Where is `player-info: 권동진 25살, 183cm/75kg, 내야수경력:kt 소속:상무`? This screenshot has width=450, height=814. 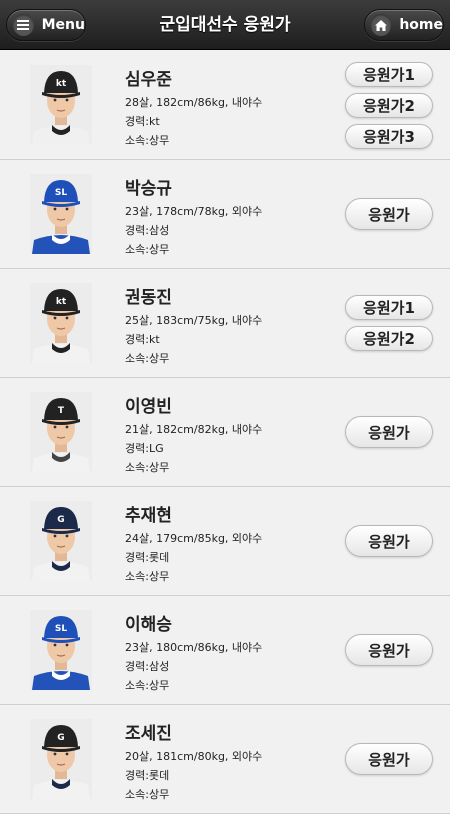 player-info: 권동진 25살, 183cm/75kg, 내야수경력:kt 소속:상무 is located at coordinates (193, 326).